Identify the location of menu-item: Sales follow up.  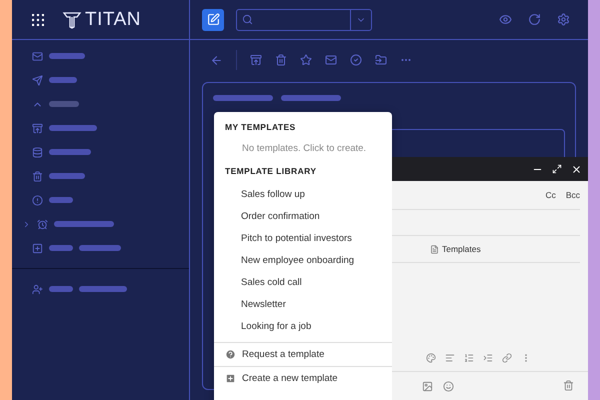
(303, 195).